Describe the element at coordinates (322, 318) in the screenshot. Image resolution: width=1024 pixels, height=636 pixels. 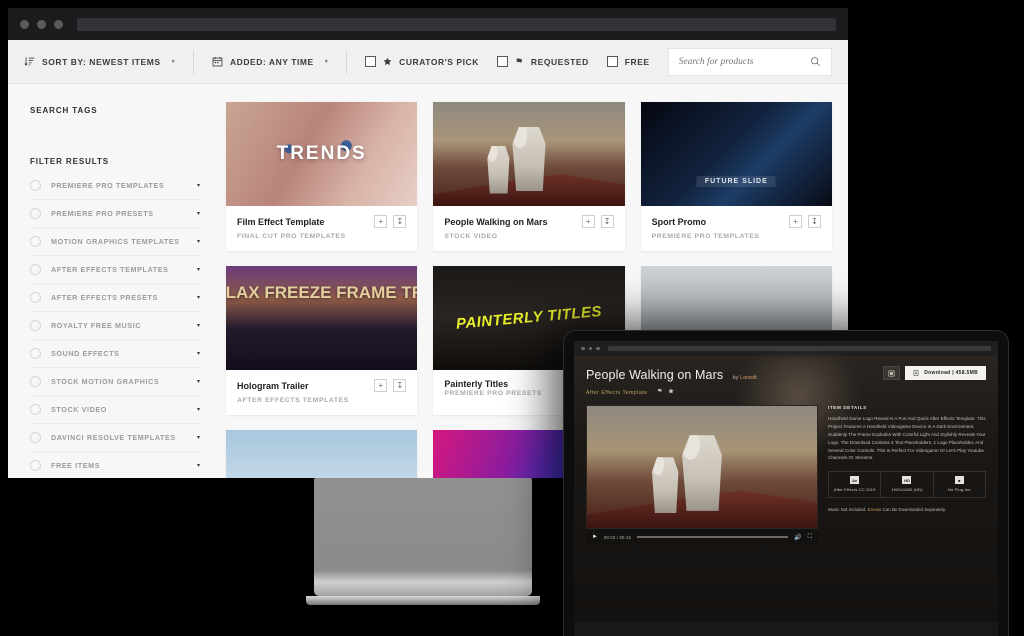
I see `product-thumbnail: PARALLAX FREEZE FRAME TRAILER` at that location.